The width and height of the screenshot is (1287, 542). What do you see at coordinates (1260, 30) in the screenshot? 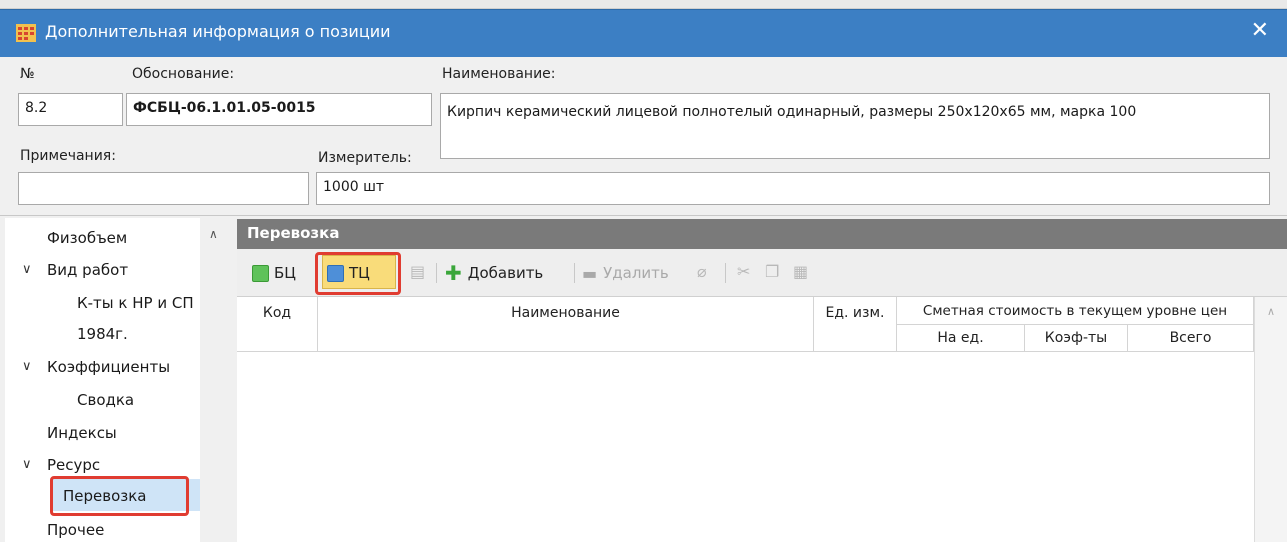
I see `close-icon: ✕` at bounding box center [1260, 30].